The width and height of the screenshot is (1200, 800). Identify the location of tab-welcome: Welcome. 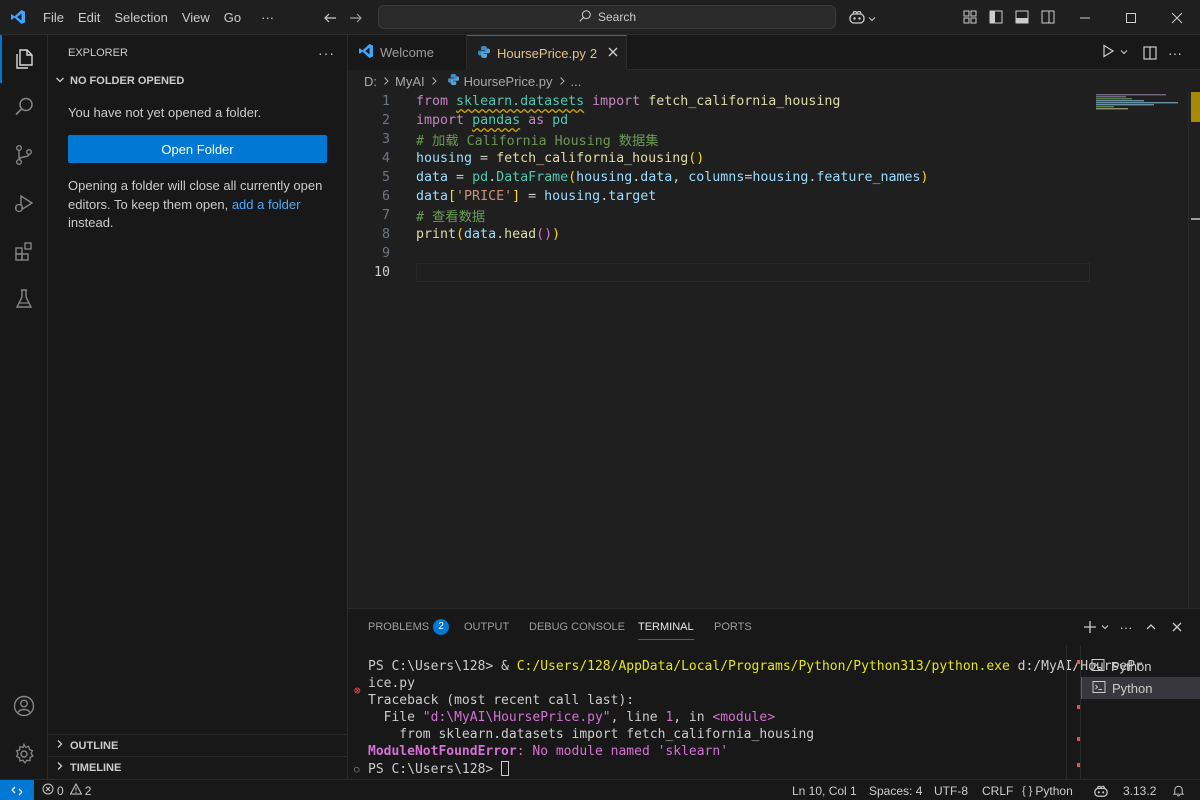
(407, 52).